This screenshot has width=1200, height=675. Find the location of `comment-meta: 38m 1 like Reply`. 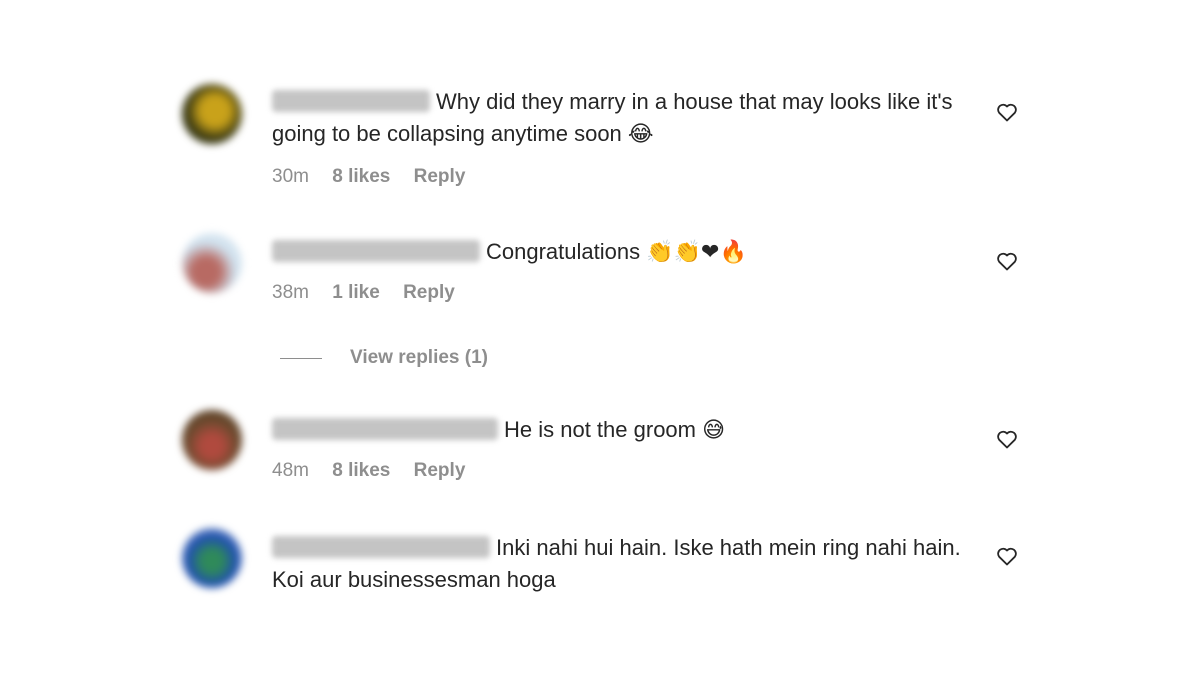

comment-meta: 38m 1 like Reply is located at coordinates (372, 293).